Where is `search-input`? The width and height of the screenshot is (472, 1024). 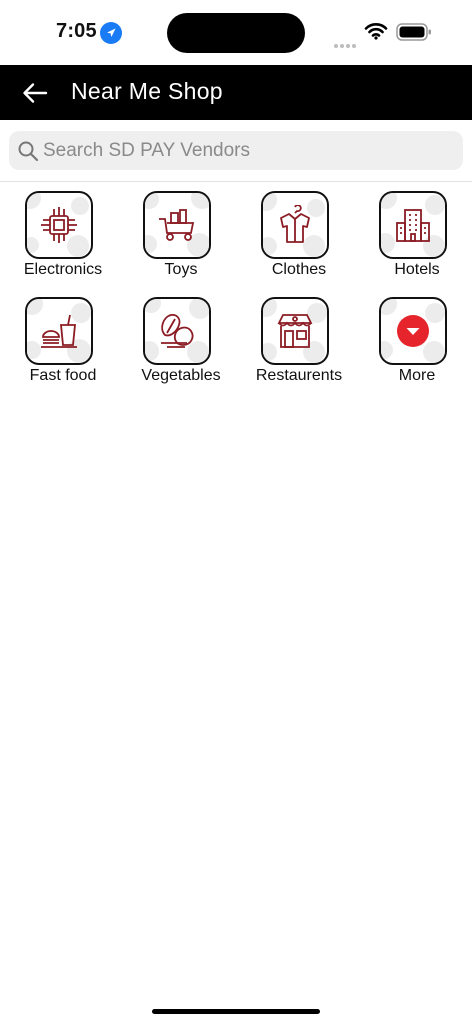
search-input is located at coordinates (243, 150).